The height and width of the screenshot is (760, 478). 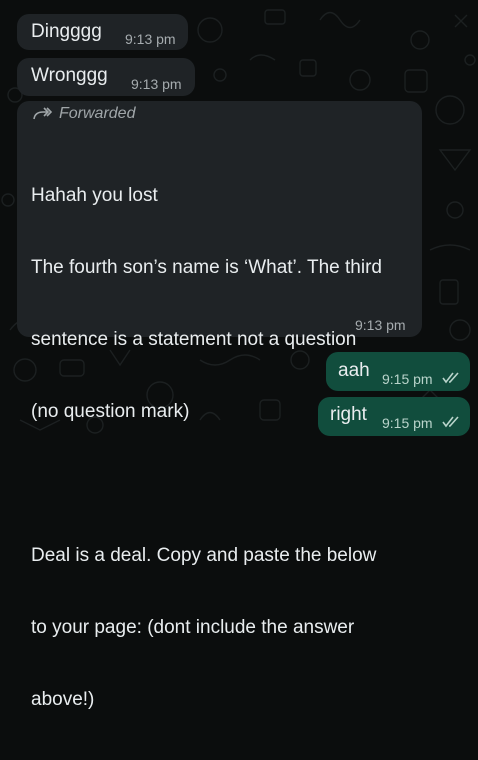 I want to click on message-line, so click(x=206, y=484).